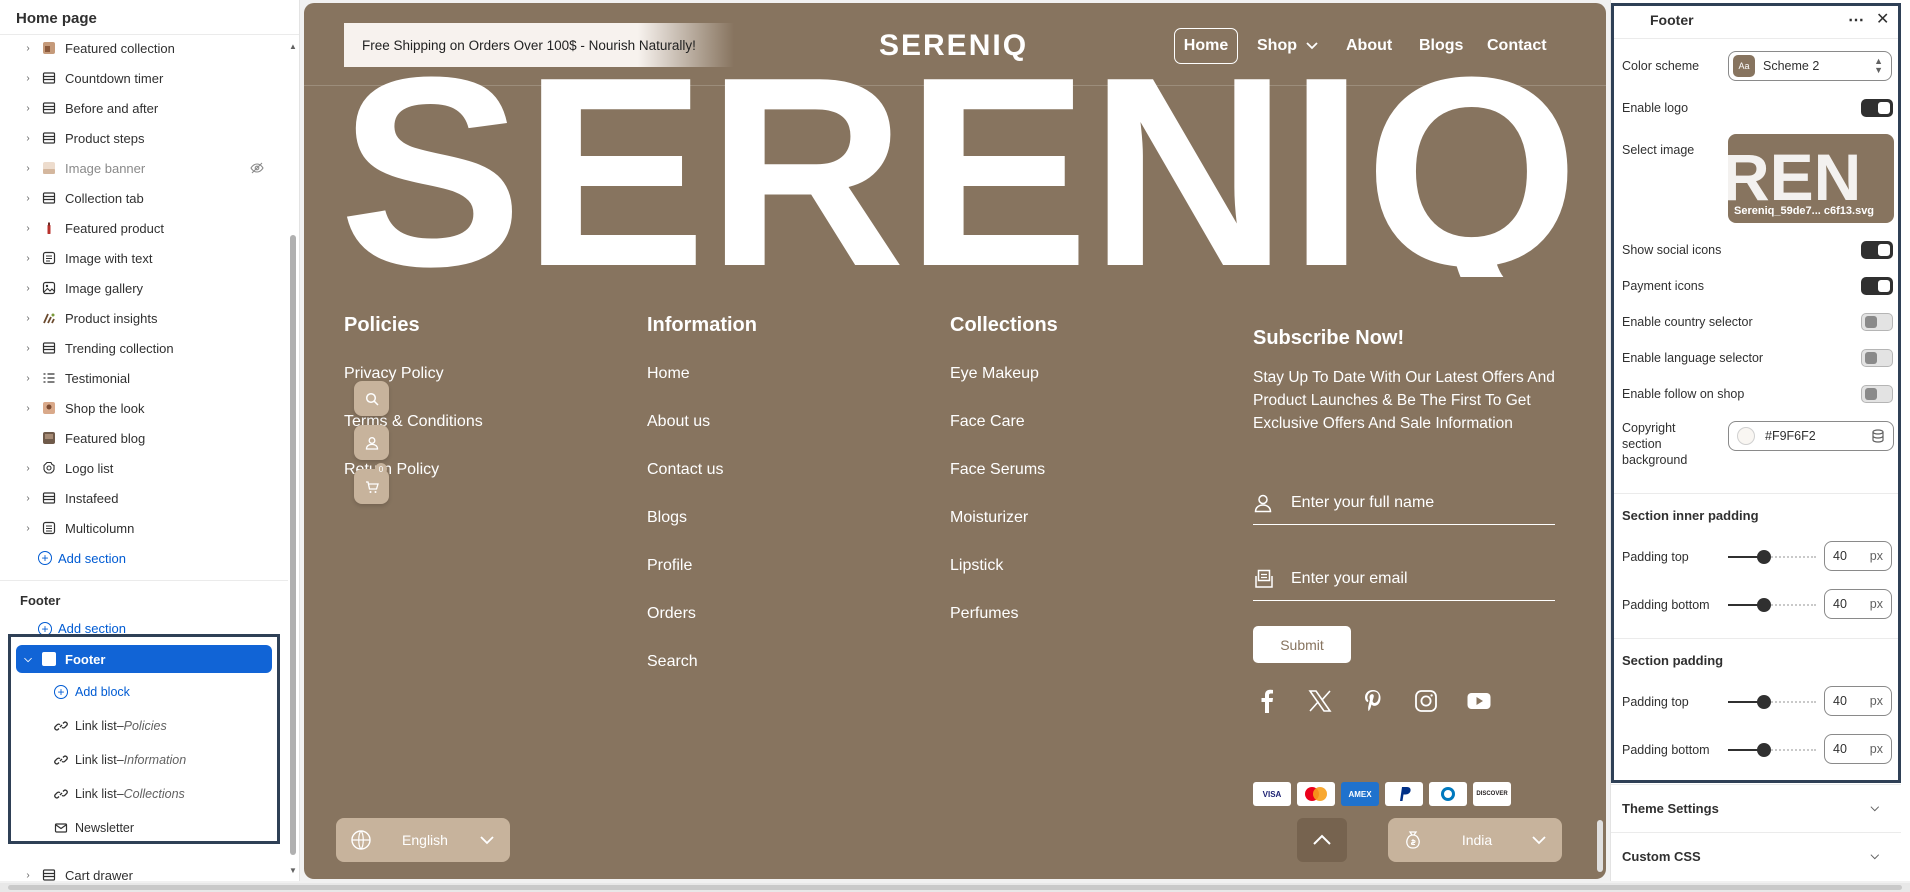 Image resolution: width=1910 pixels, height=892 pixels. Describe the element at coordinates (144, 198) in the screenshot. I see `sidebar-item-collection-tab: › Collection tab` at that location.